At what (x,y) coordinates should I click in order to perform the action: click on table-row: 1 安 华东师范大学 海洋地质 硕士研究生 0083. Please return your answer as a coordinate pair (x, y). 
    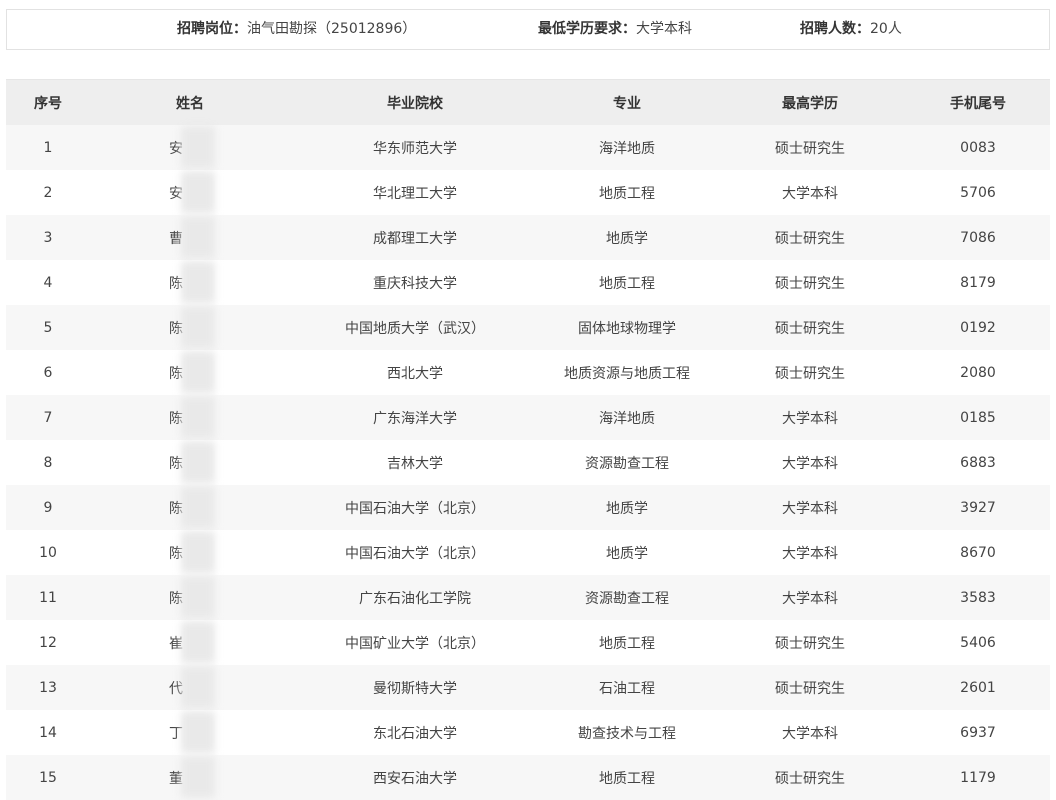
    Looking at the image, I should click on (528, 147).